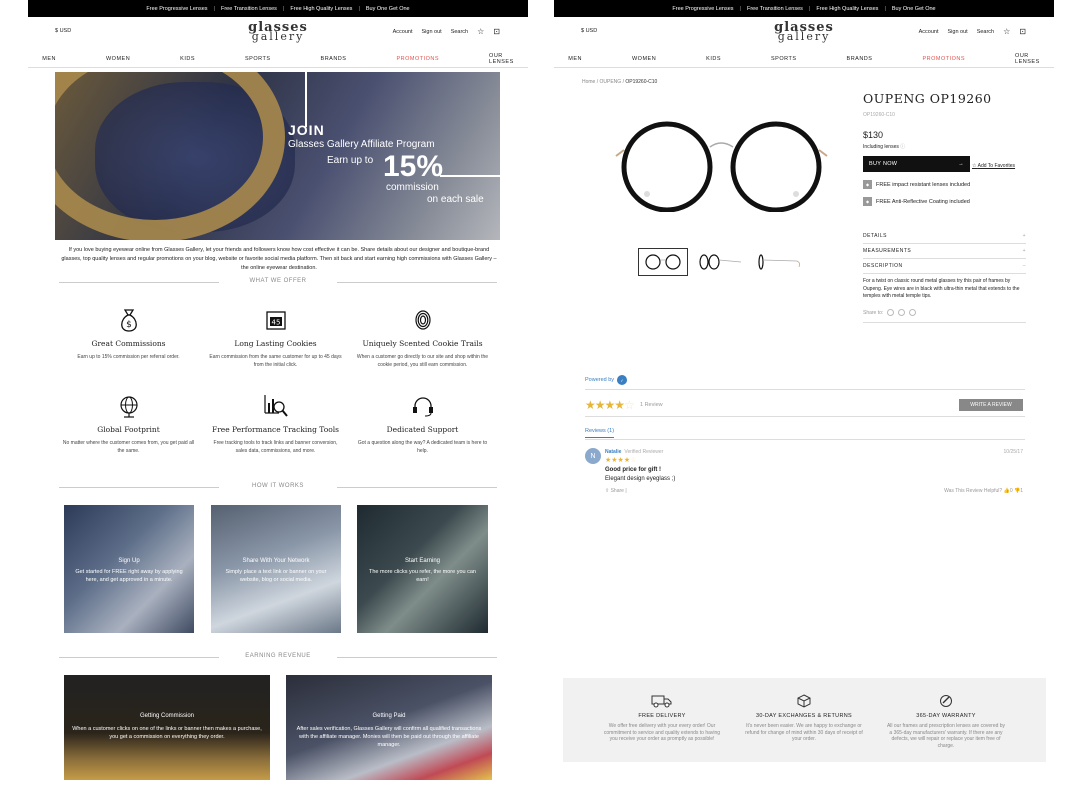 This screenshot has width=1080, height=800. I want to click on accordion-details: DETAILS +, so click(944, 238).